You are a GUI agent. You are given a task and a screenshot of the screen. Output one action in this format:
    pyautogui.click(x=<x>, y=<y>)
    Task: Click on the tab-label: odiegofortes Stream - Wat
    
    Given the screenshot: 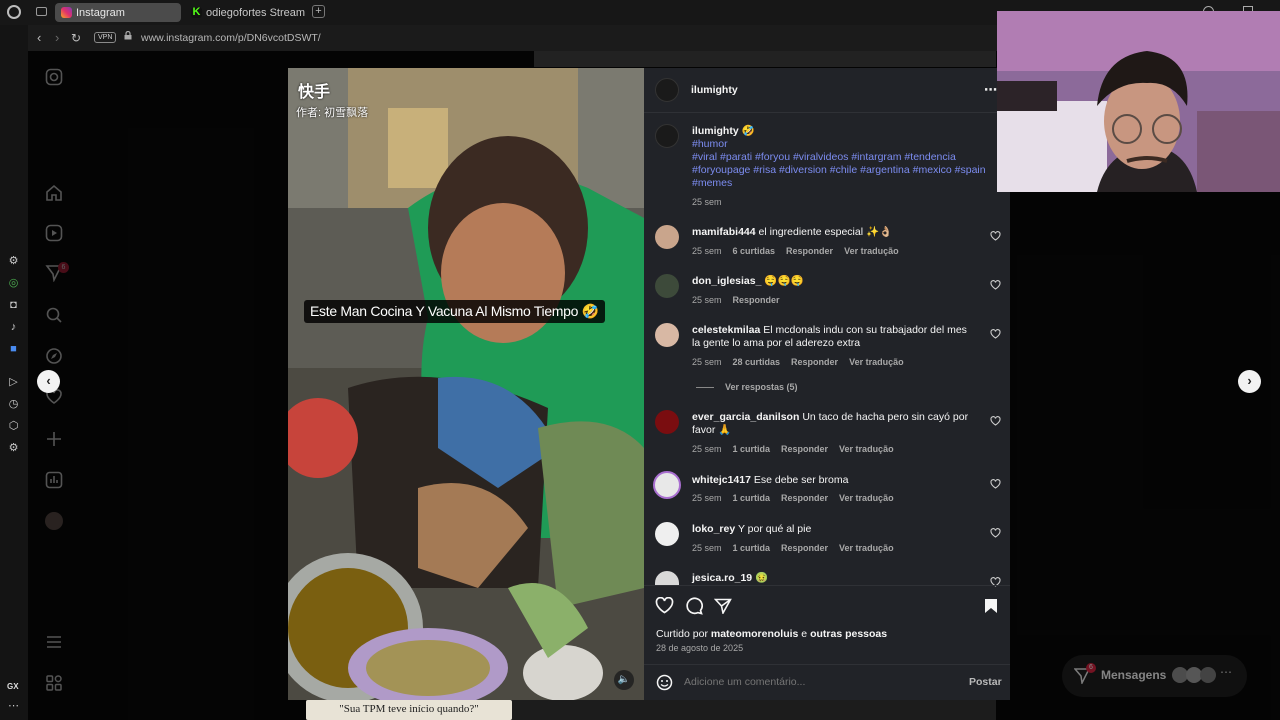 What is the action you would take?
    pyautogui.click(x=256, y=12)
    